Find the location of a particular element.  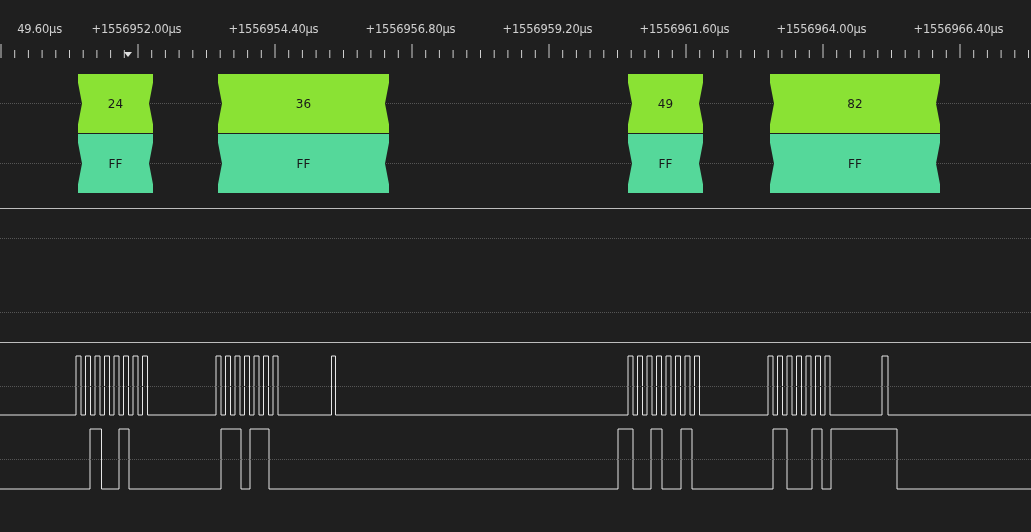

decoded-byte: 36 is located at coordinates (303, 103).